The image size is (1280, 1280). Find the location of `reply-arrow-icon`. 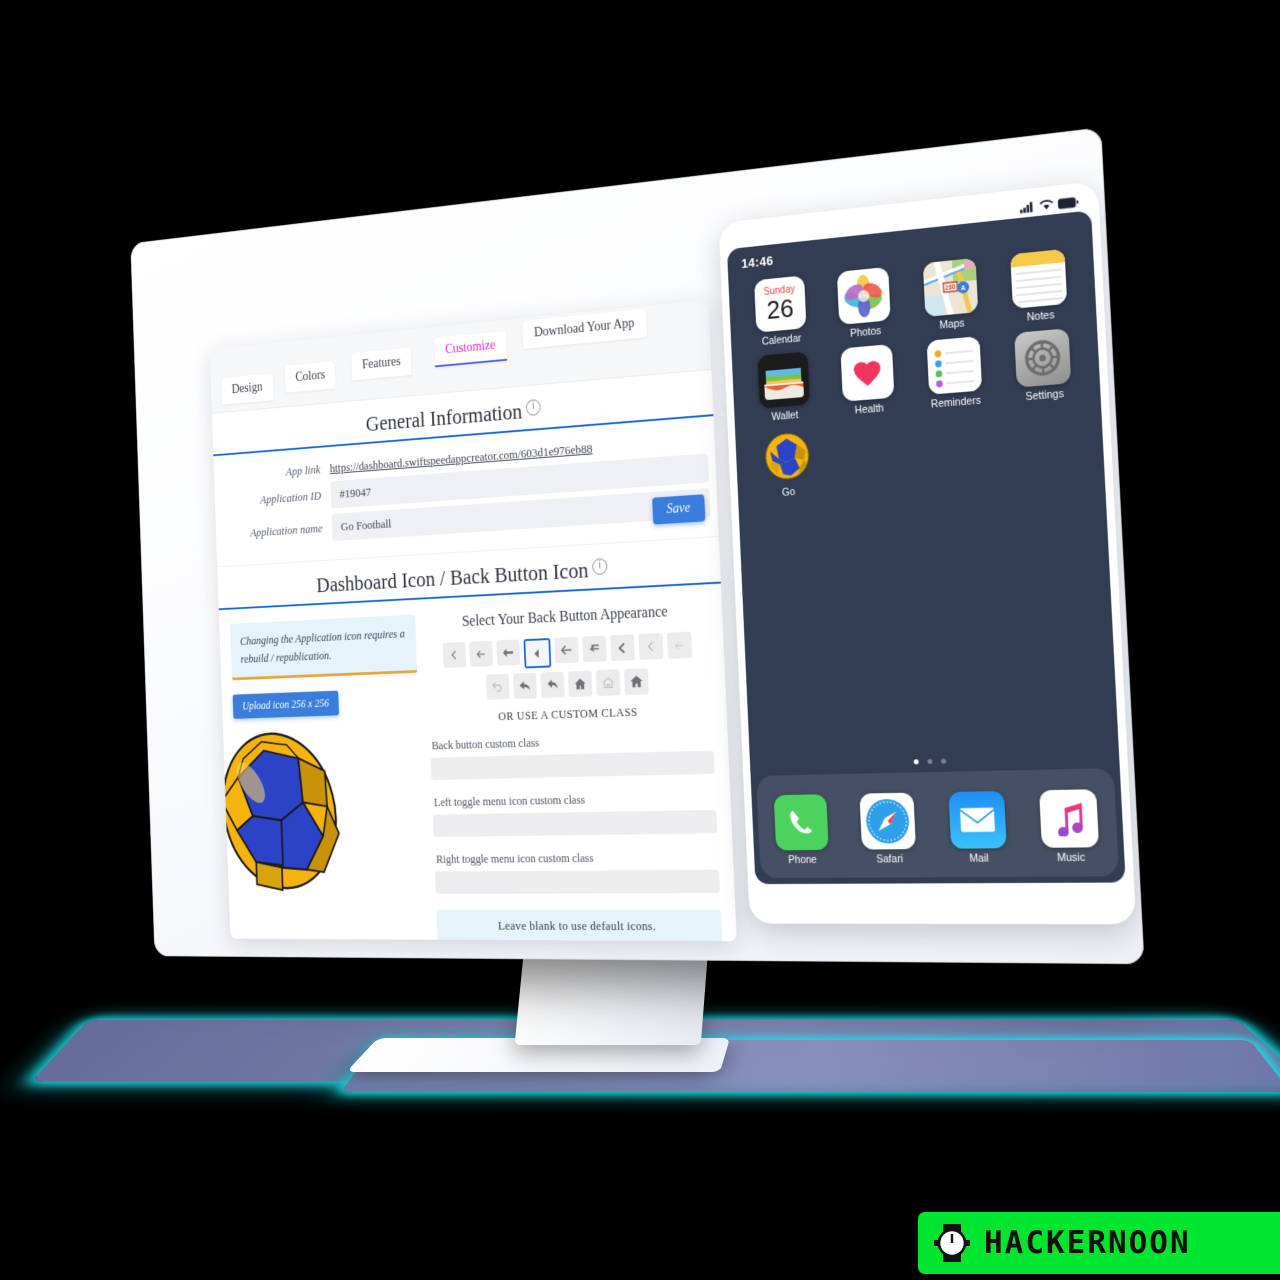

reply-arrow-icon is located at coordinates (524, 686).